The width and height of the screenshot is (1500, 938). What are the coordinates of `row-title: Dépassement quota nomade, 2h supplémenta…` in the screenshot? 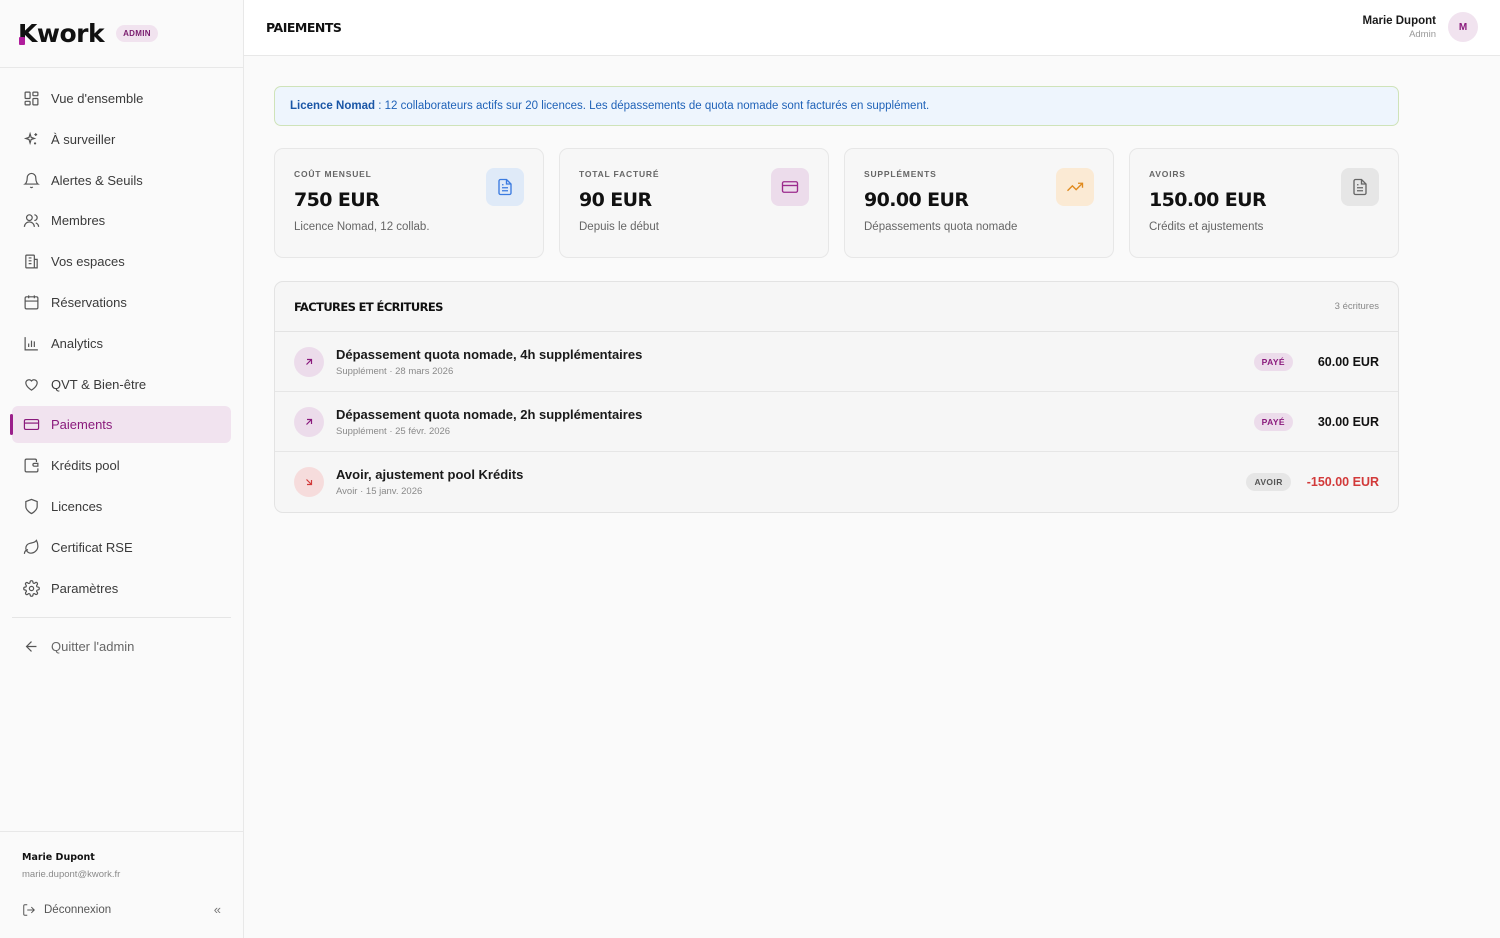 It's located at (489, 414).